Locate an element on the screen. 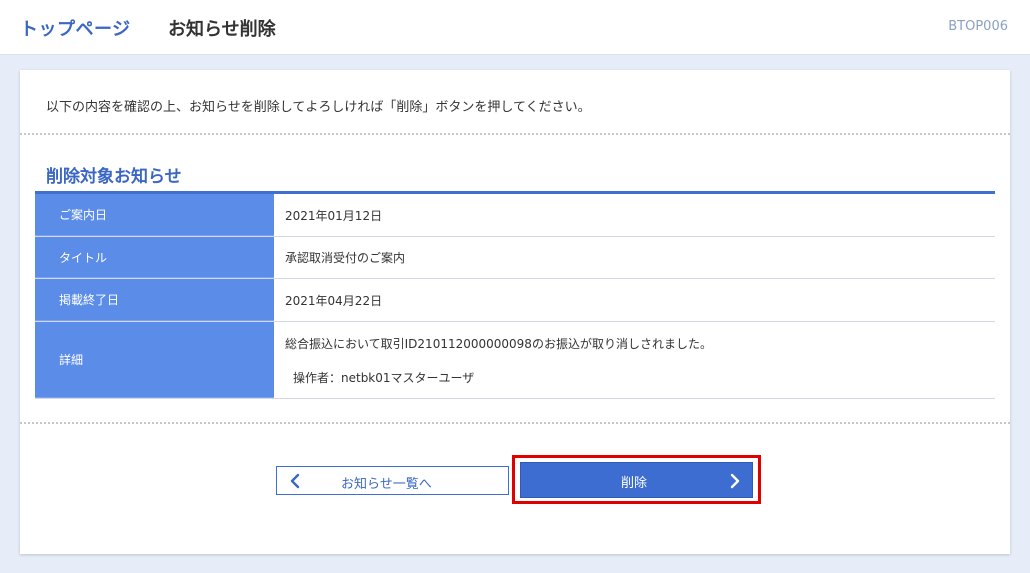  row-label: 掲載終了日 is located at coordinates (154, 300).